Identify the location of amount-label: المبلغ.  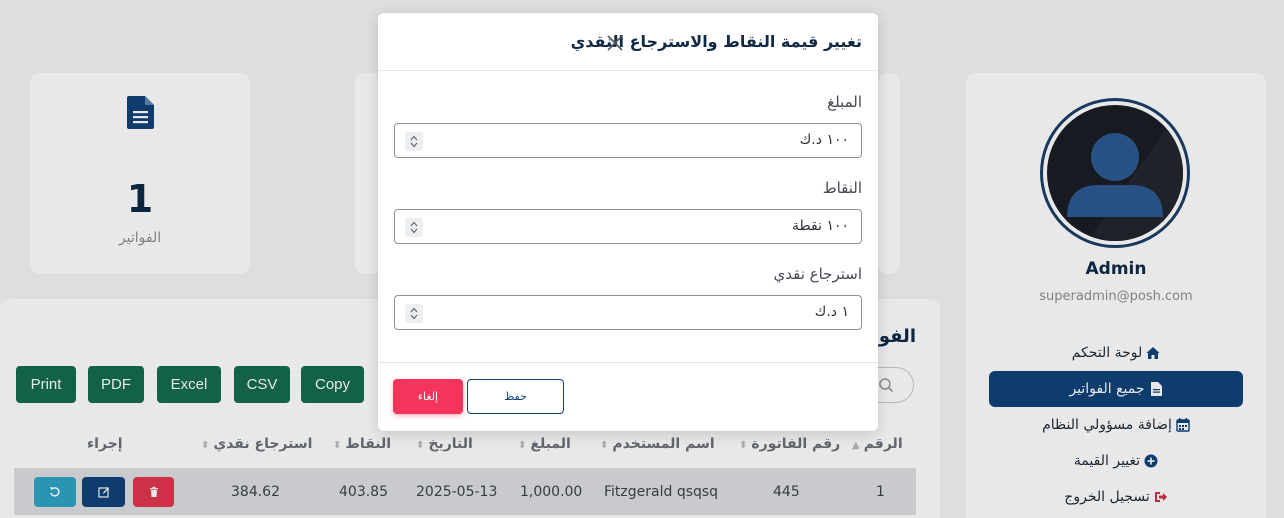
(844, 102).